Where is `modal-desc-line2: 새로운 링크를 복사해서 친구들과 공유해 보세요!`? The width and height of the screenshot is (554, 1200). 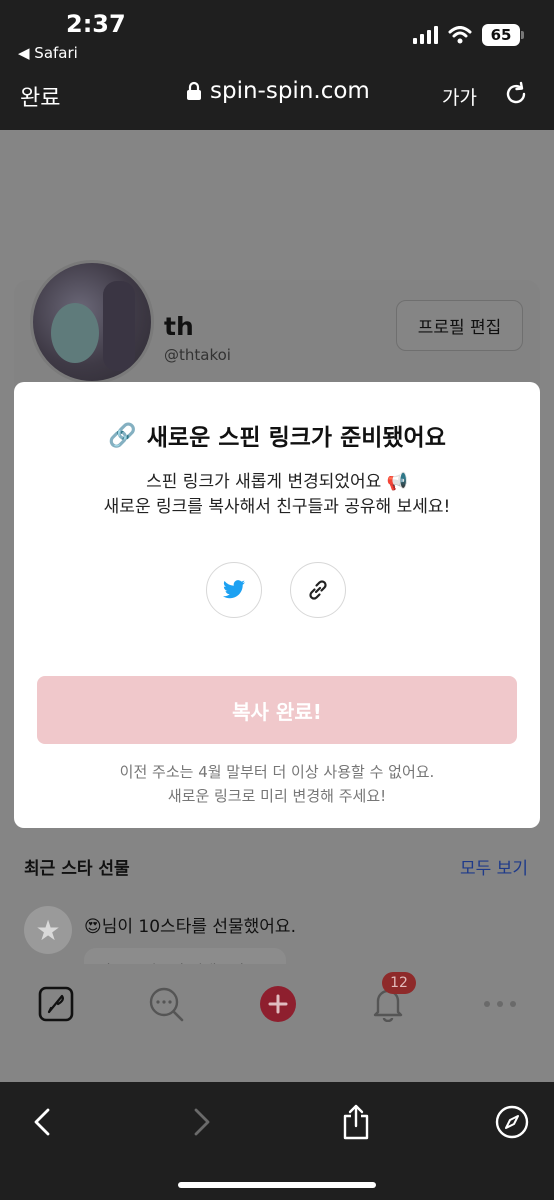
modal-desc-line2: 새로운 링크를 복사해서 친구들과 공유해 보세요! is located at coordinates (277, 507).